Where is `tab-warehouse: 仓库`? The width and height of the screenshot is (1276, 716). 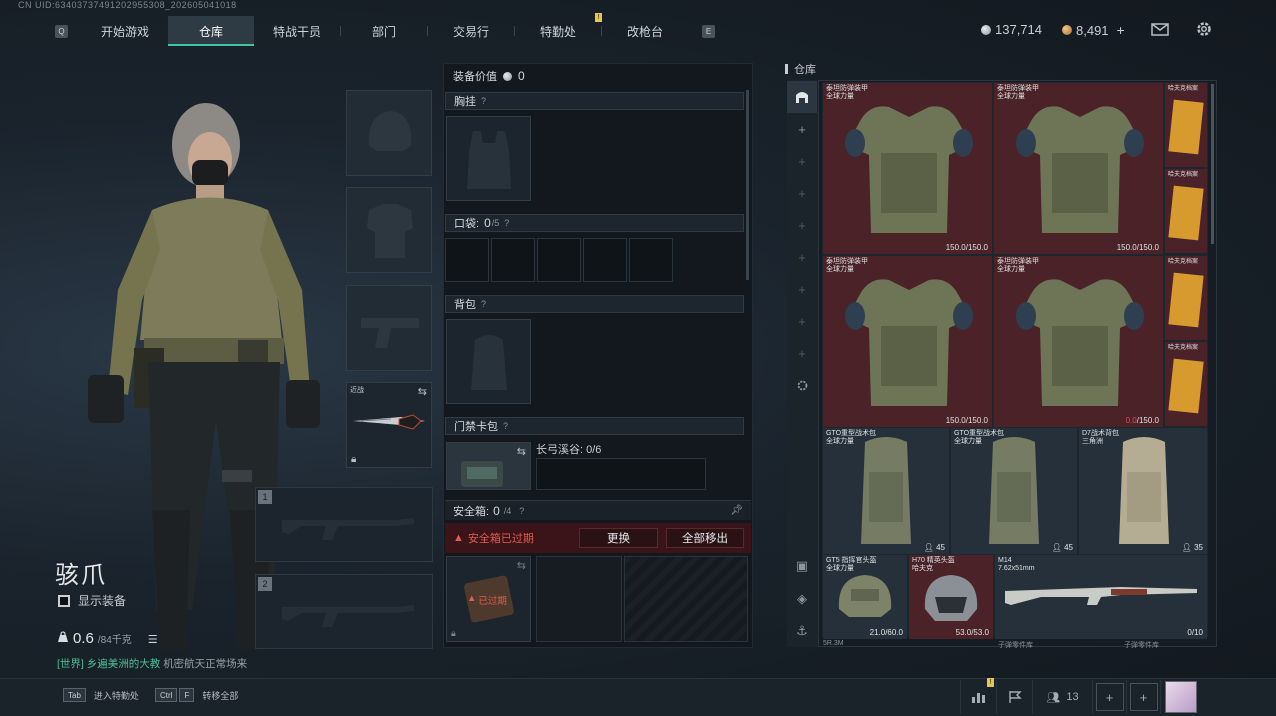 tab-warehouse: 仓库 is located at coordinates (211, 31).